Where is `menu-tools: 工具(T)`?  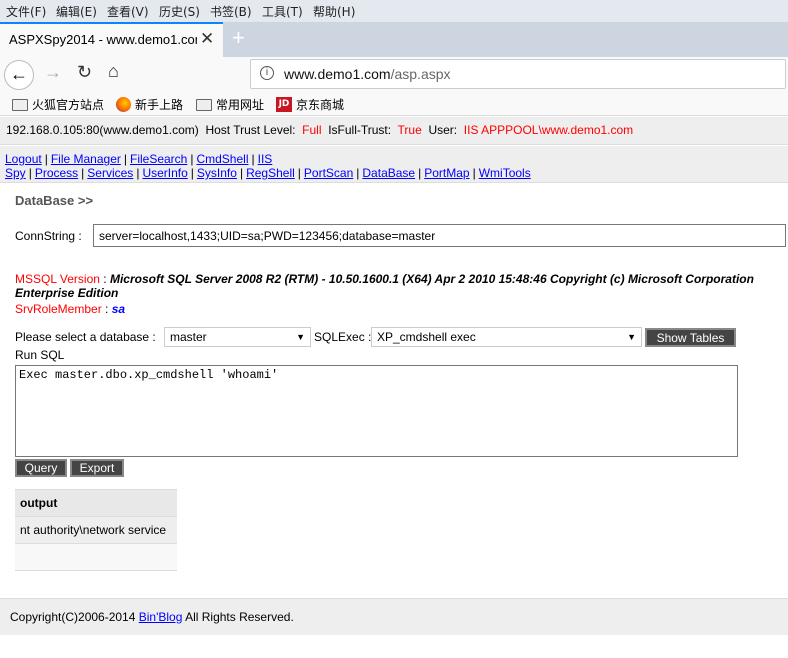 menu-tools: 工具(T) is located at coordinates (282, 11).